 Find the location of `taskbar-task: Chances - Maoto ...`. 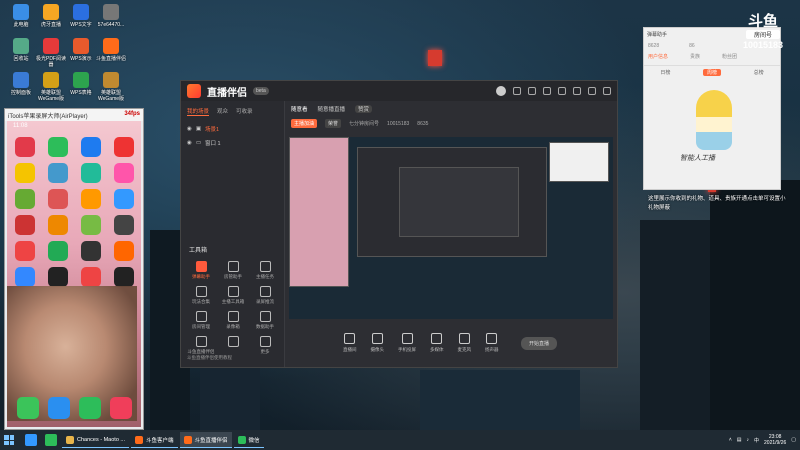

taskbar-task: Chances - Maoto ... is located at coordinates (95, 440).